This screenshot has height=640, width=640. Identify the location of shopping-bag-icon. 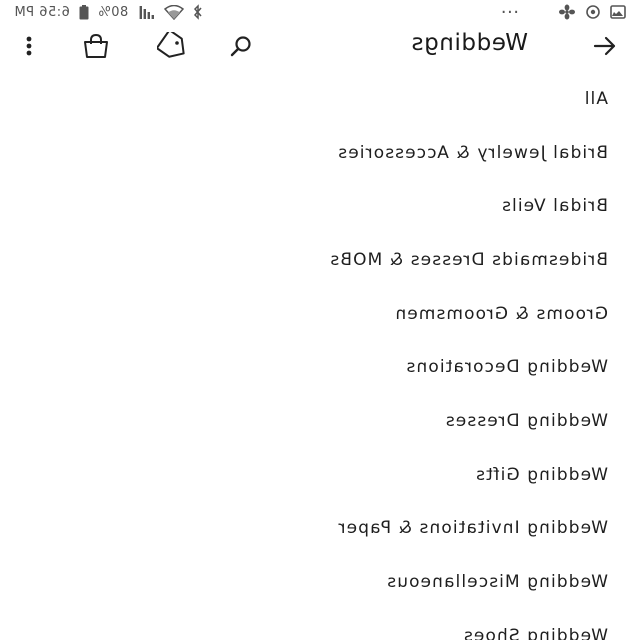
(96, 46).